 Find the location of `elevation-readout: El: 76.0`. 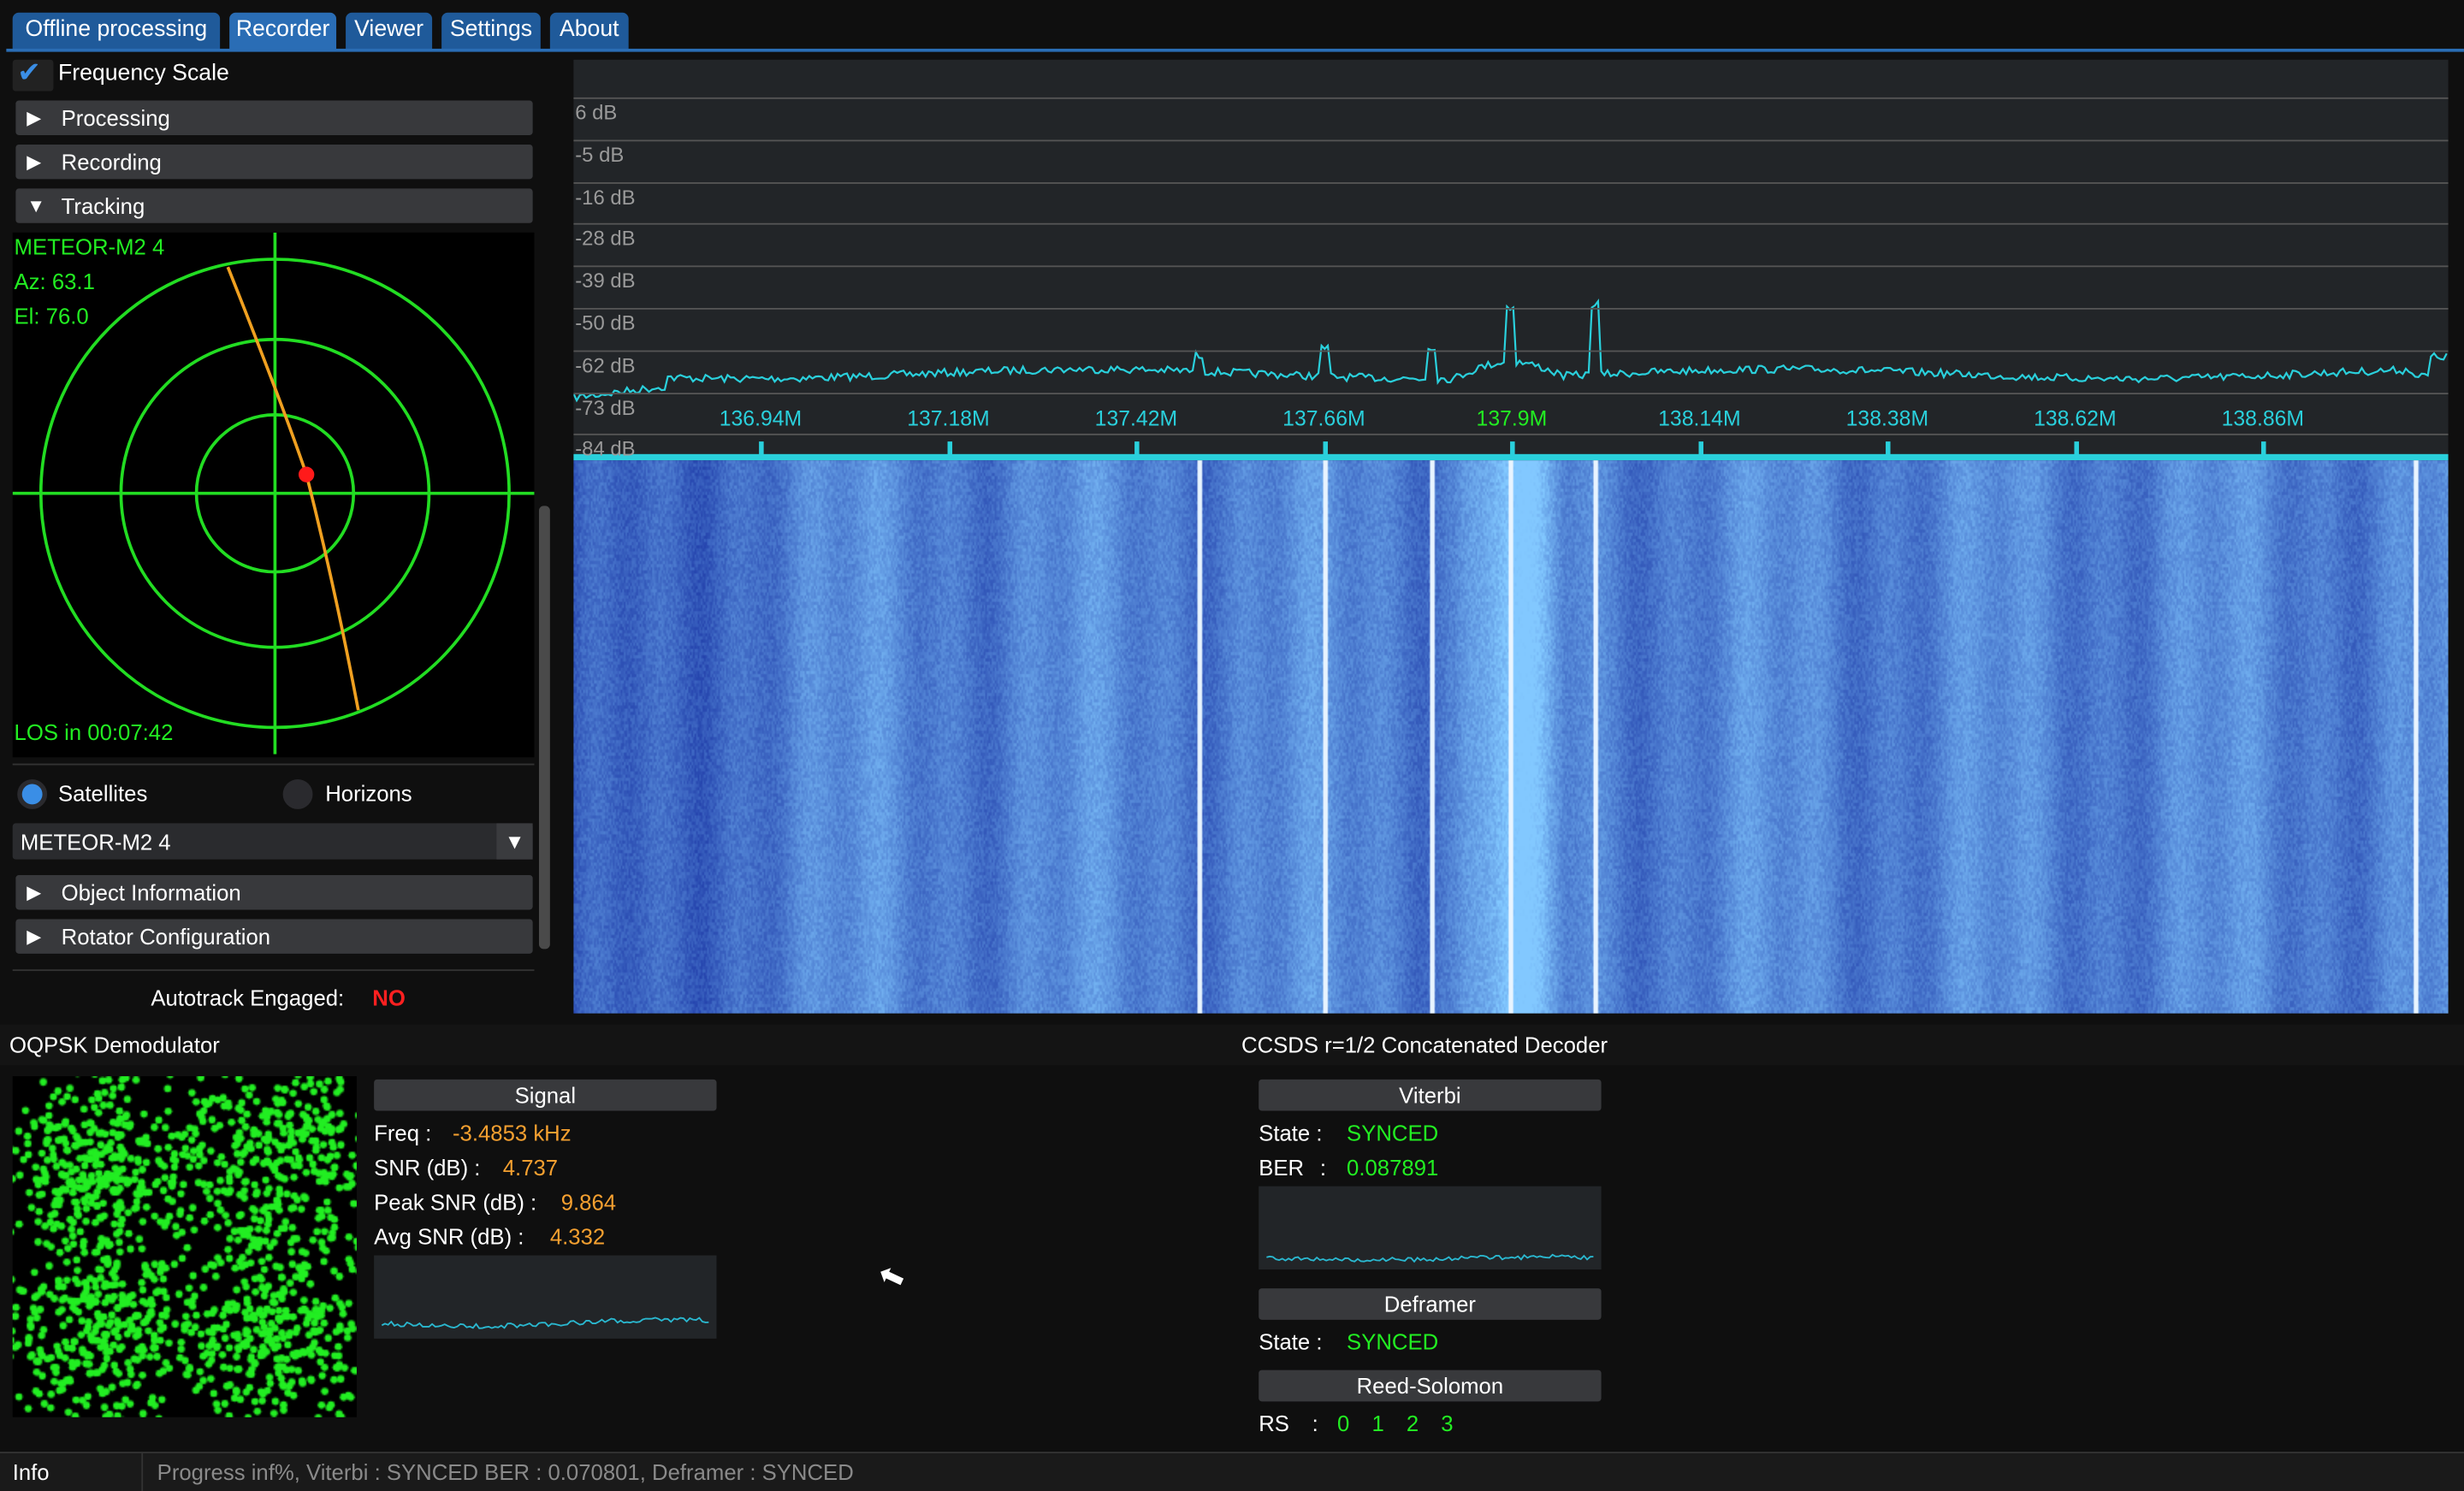

elevation-readout: El: 76.0 is located at coordinates (51, 315).